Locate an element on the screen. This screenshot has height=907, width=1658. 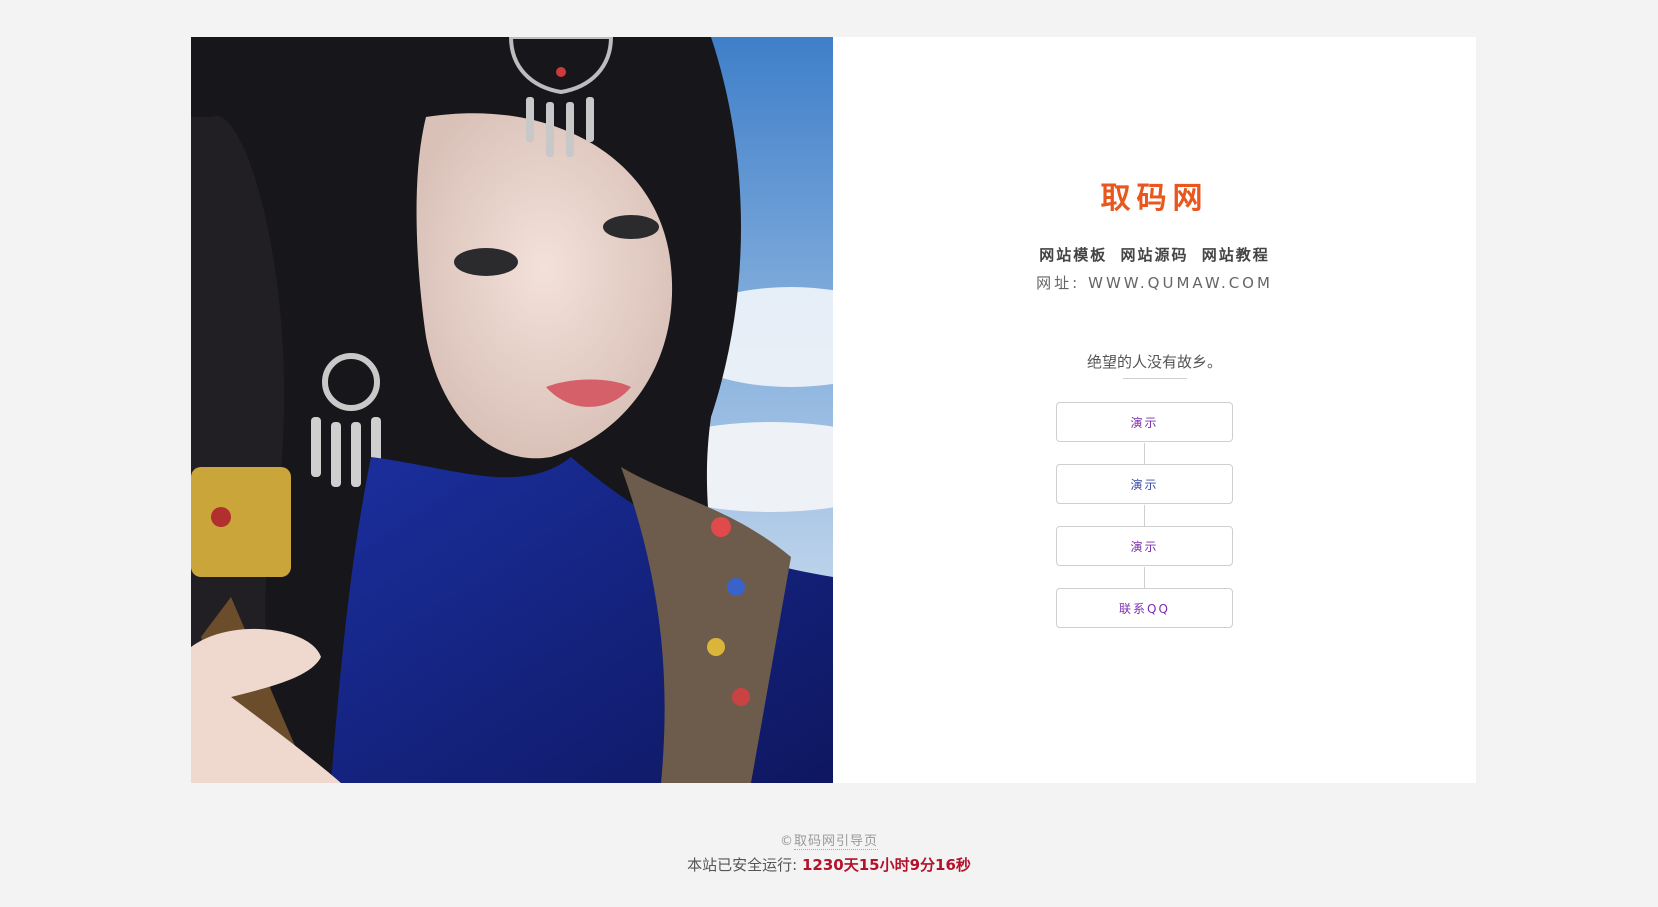
tag-source: 网站源码 is located at coordinates (1154, 255).